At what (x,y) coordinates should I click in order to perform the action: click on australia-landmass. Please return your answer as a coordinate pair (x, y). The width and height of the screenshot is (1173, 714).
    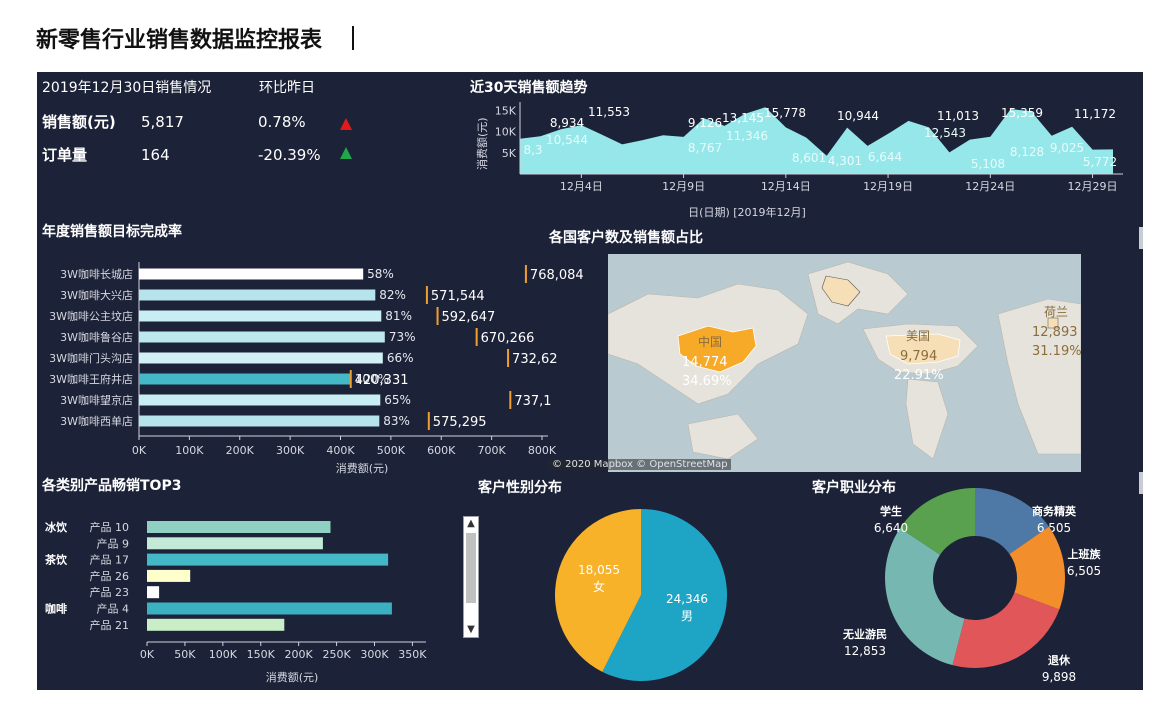
    Looking at the image, I should click on (723, 436).